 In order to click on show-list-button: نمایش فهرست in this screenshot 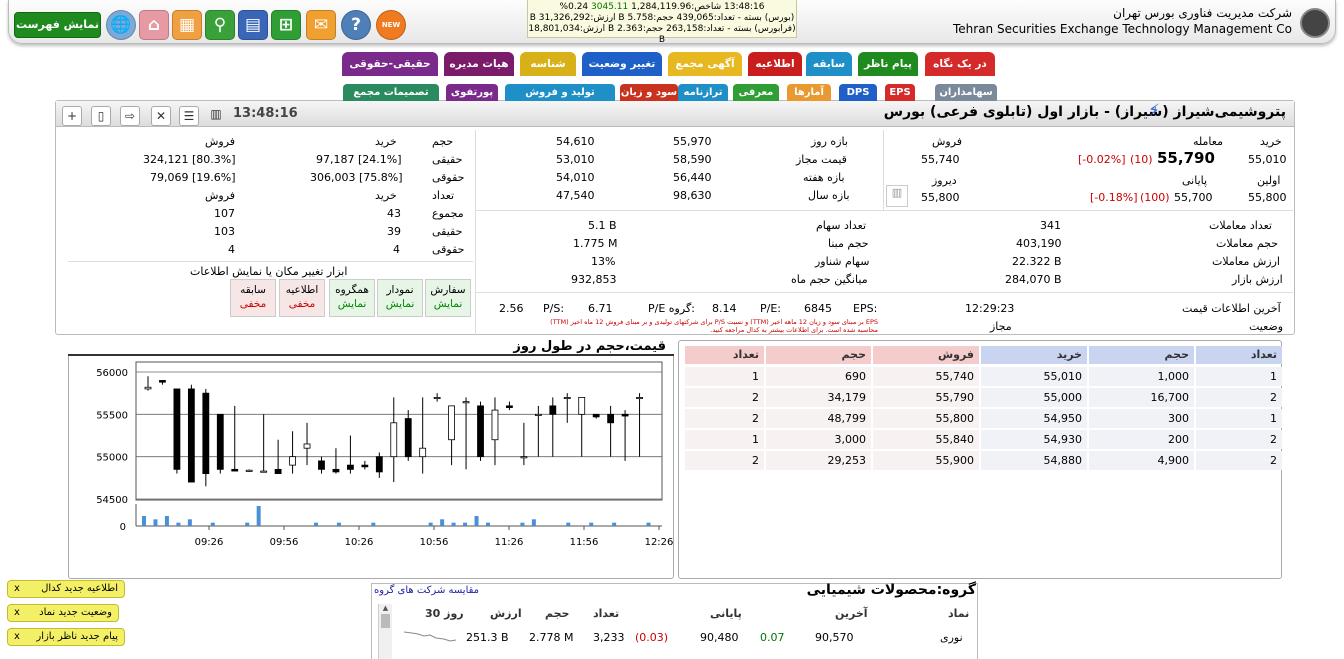, I will do `click(57, 25)`.